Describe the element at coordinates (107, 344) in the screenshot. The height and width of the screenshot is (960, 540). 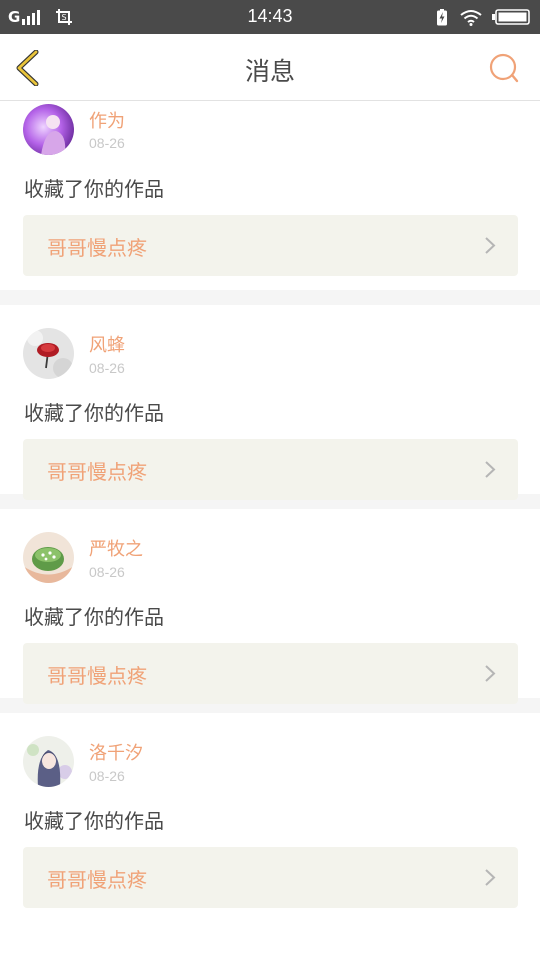
I see `user-name: 风蜂` at that location.